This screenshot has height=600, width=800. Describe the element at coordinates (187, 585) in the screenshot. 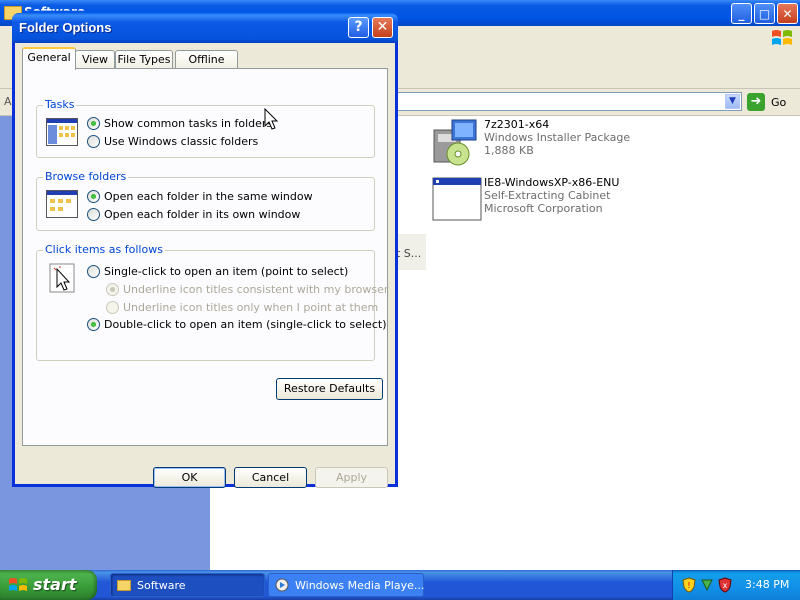

I see `taskbar-item-software: Software` at that location.